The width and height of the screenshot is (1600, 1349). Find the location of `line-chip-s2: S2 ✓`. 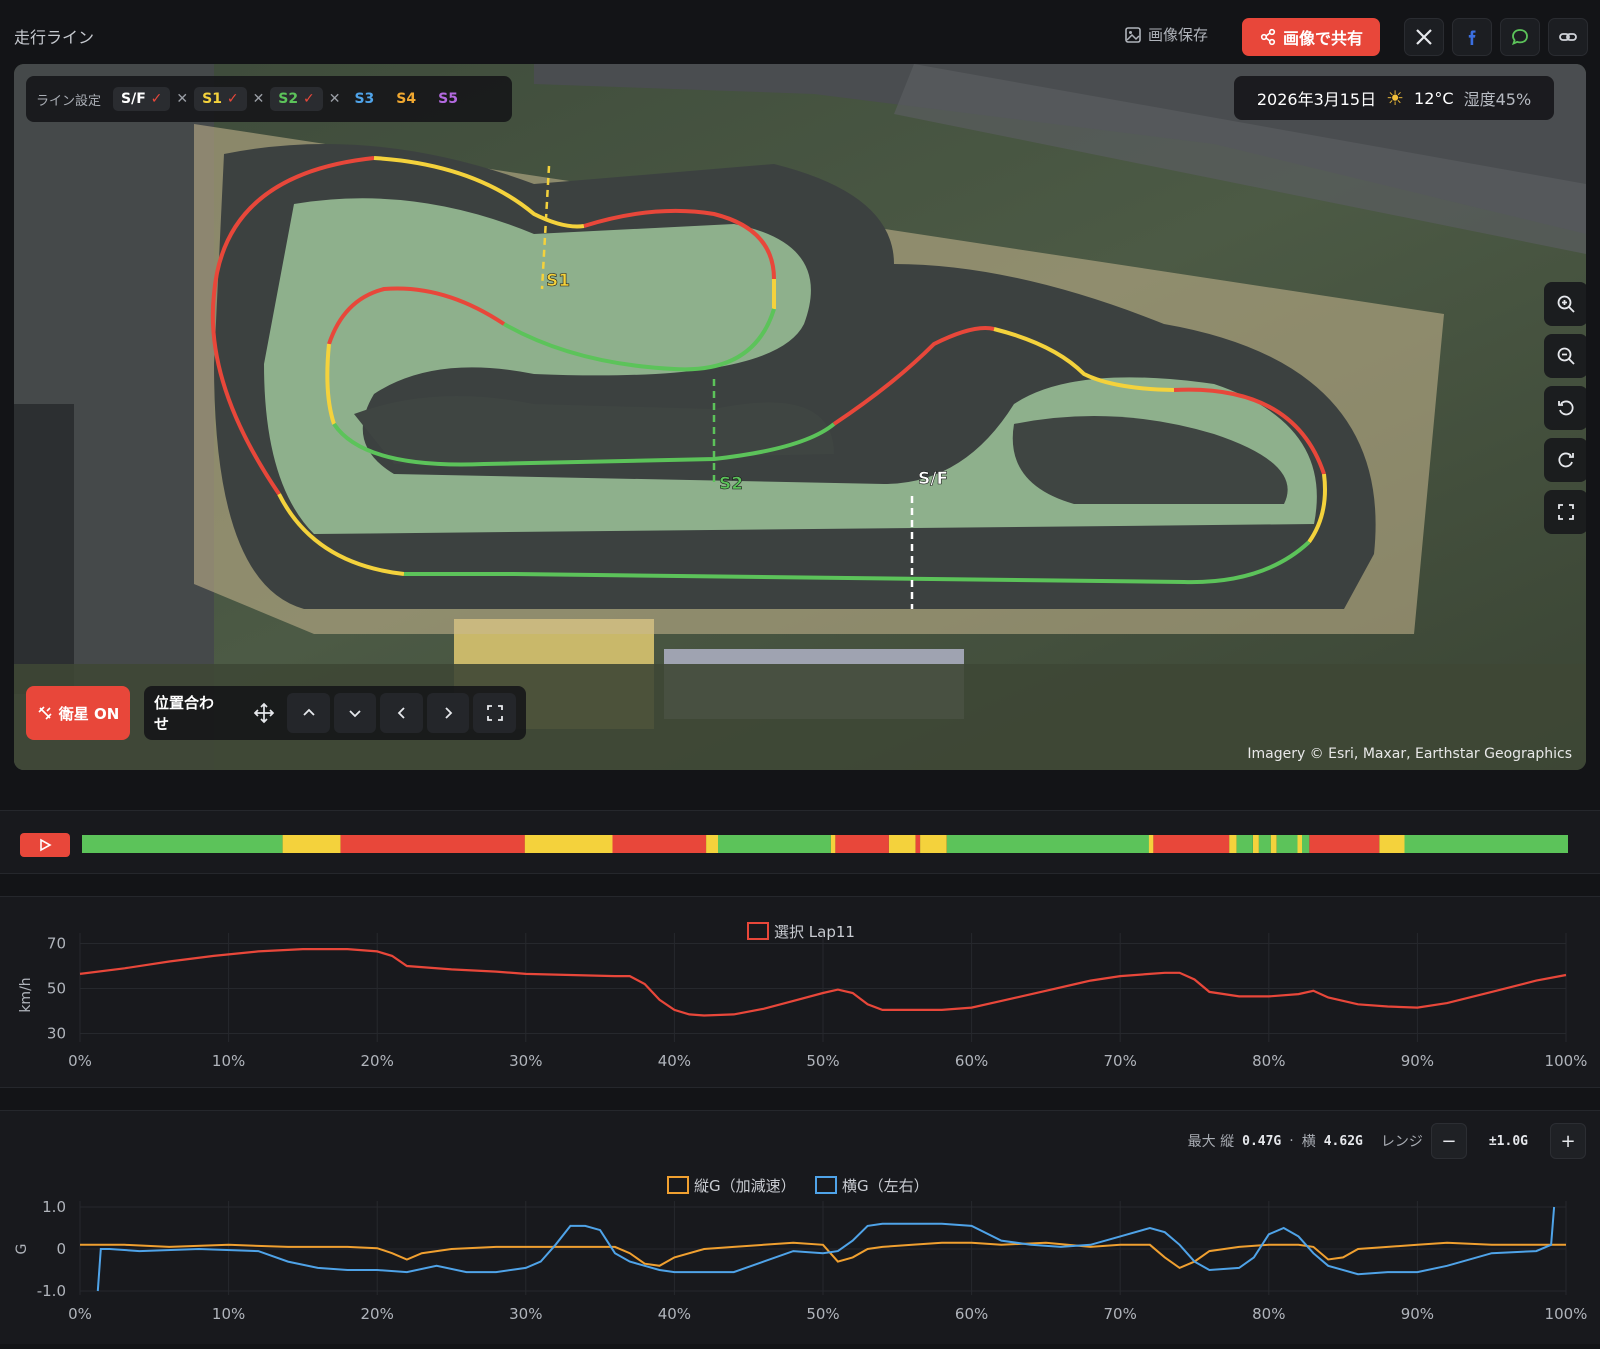

line-chip-s2: S2 ✓ is located at coordinates (296, 99).